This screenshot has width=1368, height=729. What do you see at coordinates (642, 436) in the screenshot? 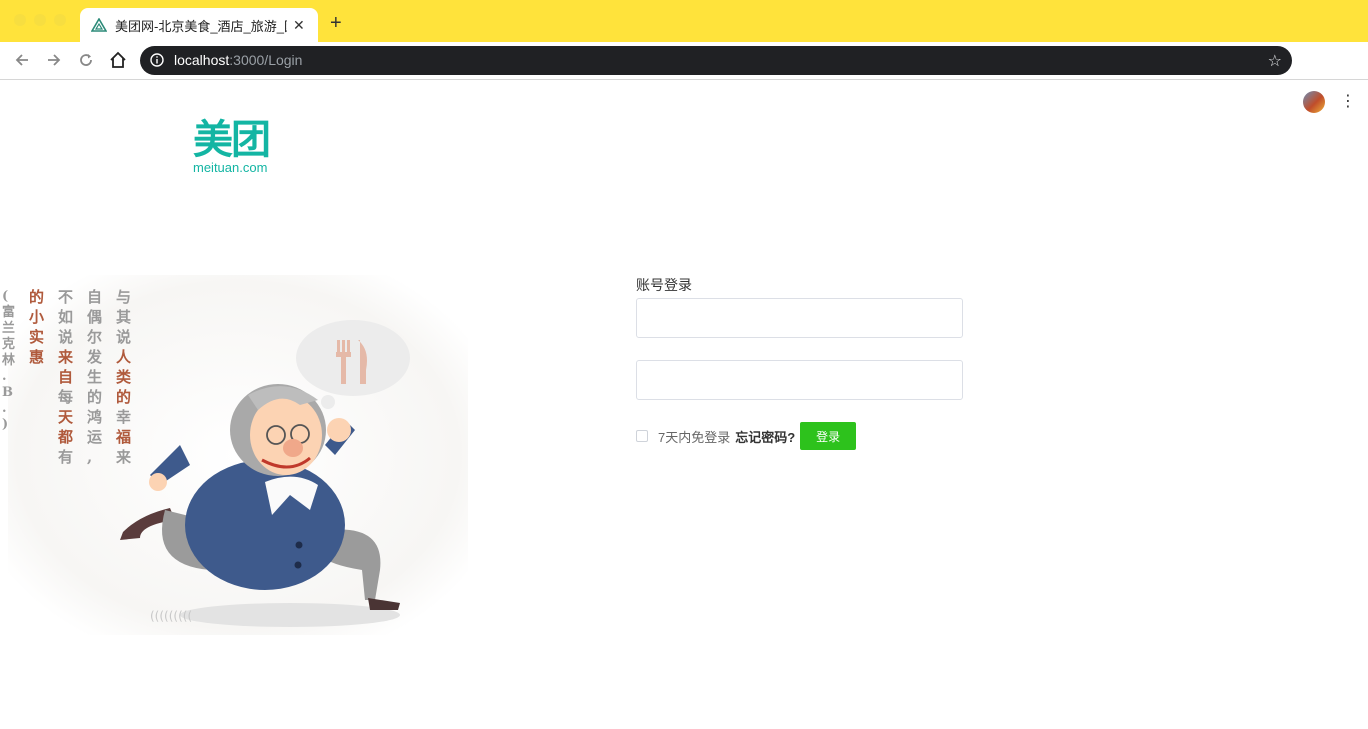
I see `remember-checkbox` at bounding box center [642, 436].